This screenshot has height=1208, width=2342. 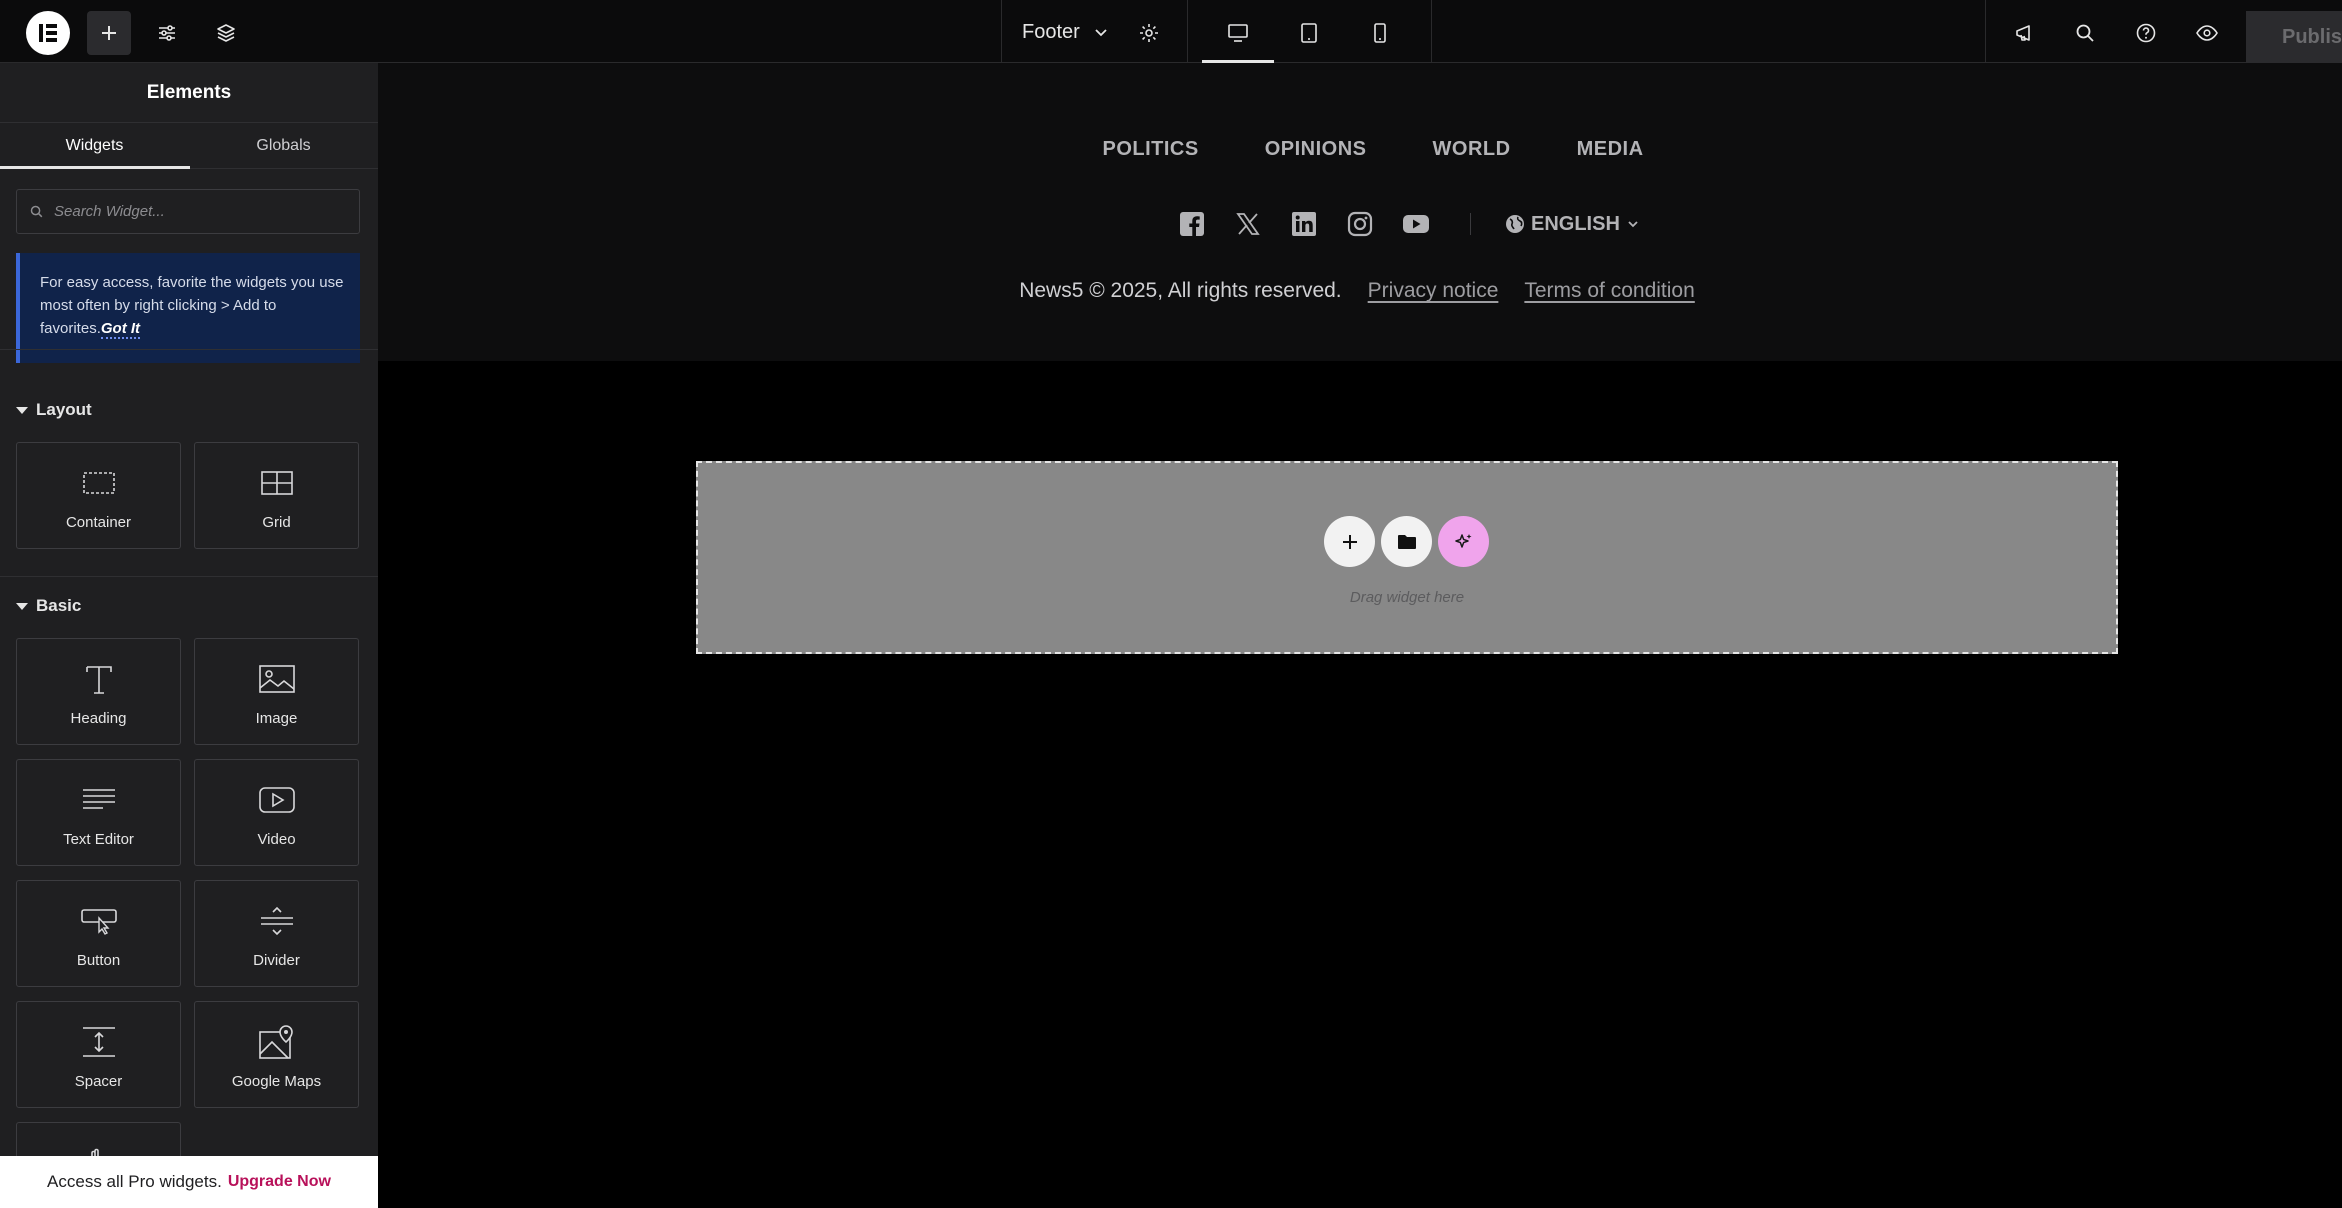 What do you see at coordinates (276, 718) in the screenshot?
I see `widget-label: Image` at bounding box center [276, 718].